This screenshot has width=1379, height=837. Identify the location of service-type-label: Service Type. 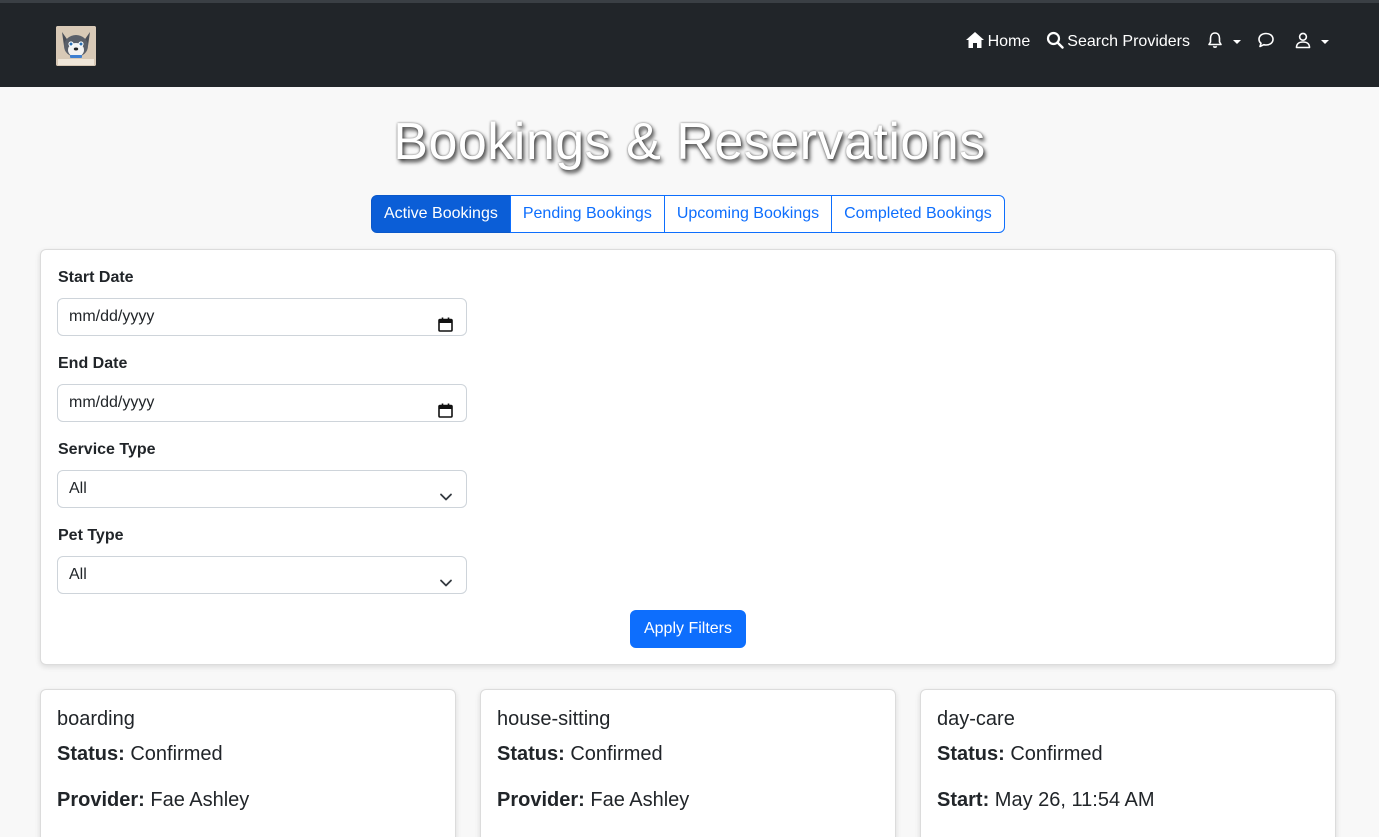
(107, 449).